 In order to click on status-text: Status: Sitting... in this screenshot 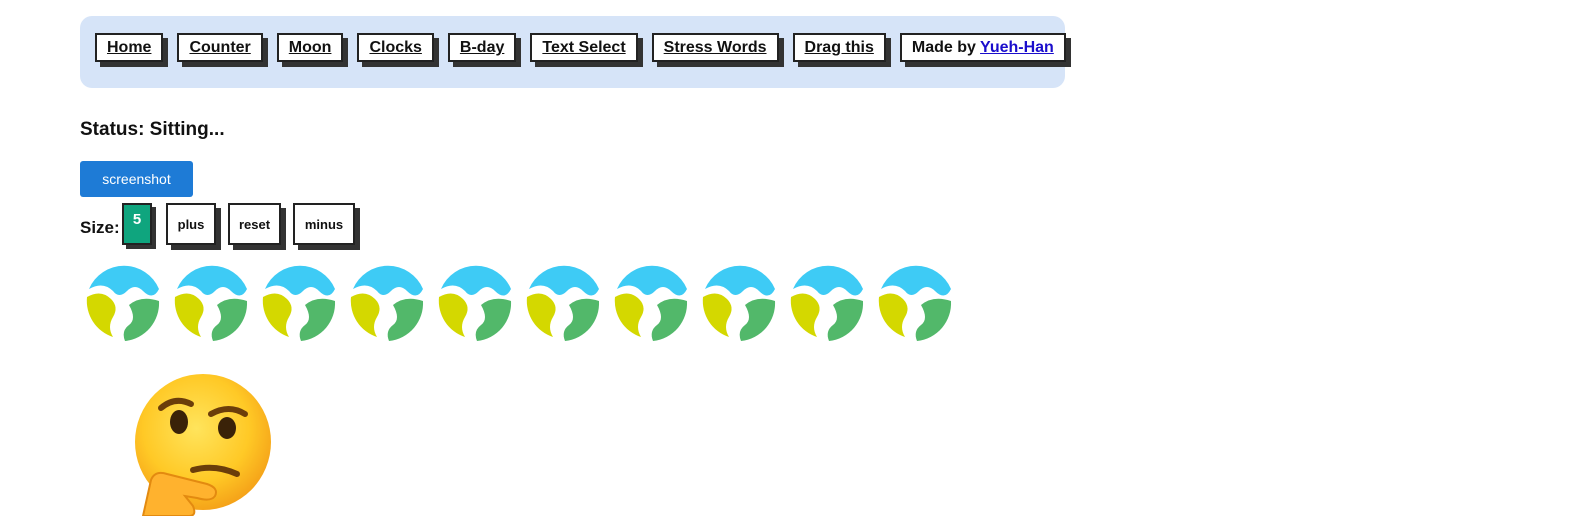, I will do `click(152, 129)`.